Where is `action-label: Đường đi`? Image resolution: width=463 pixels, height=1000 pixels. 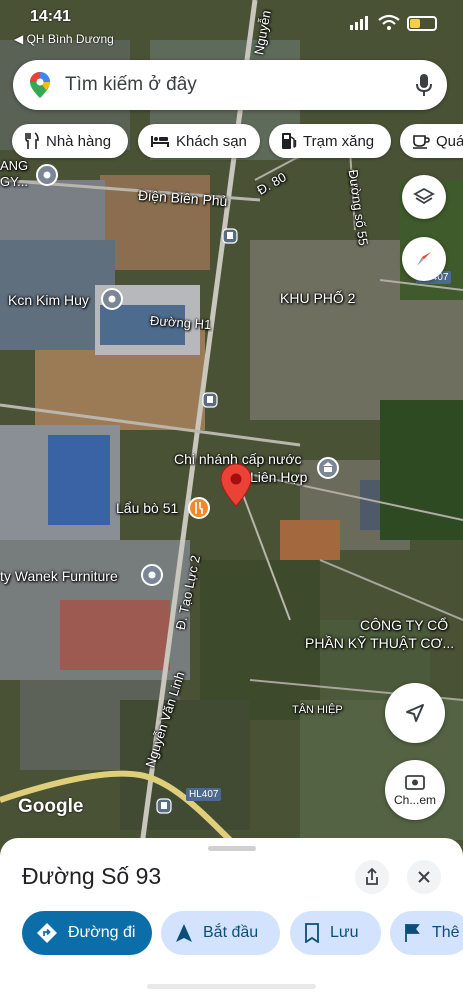 action-label: Đường đi is located at coordinates (102, 932).